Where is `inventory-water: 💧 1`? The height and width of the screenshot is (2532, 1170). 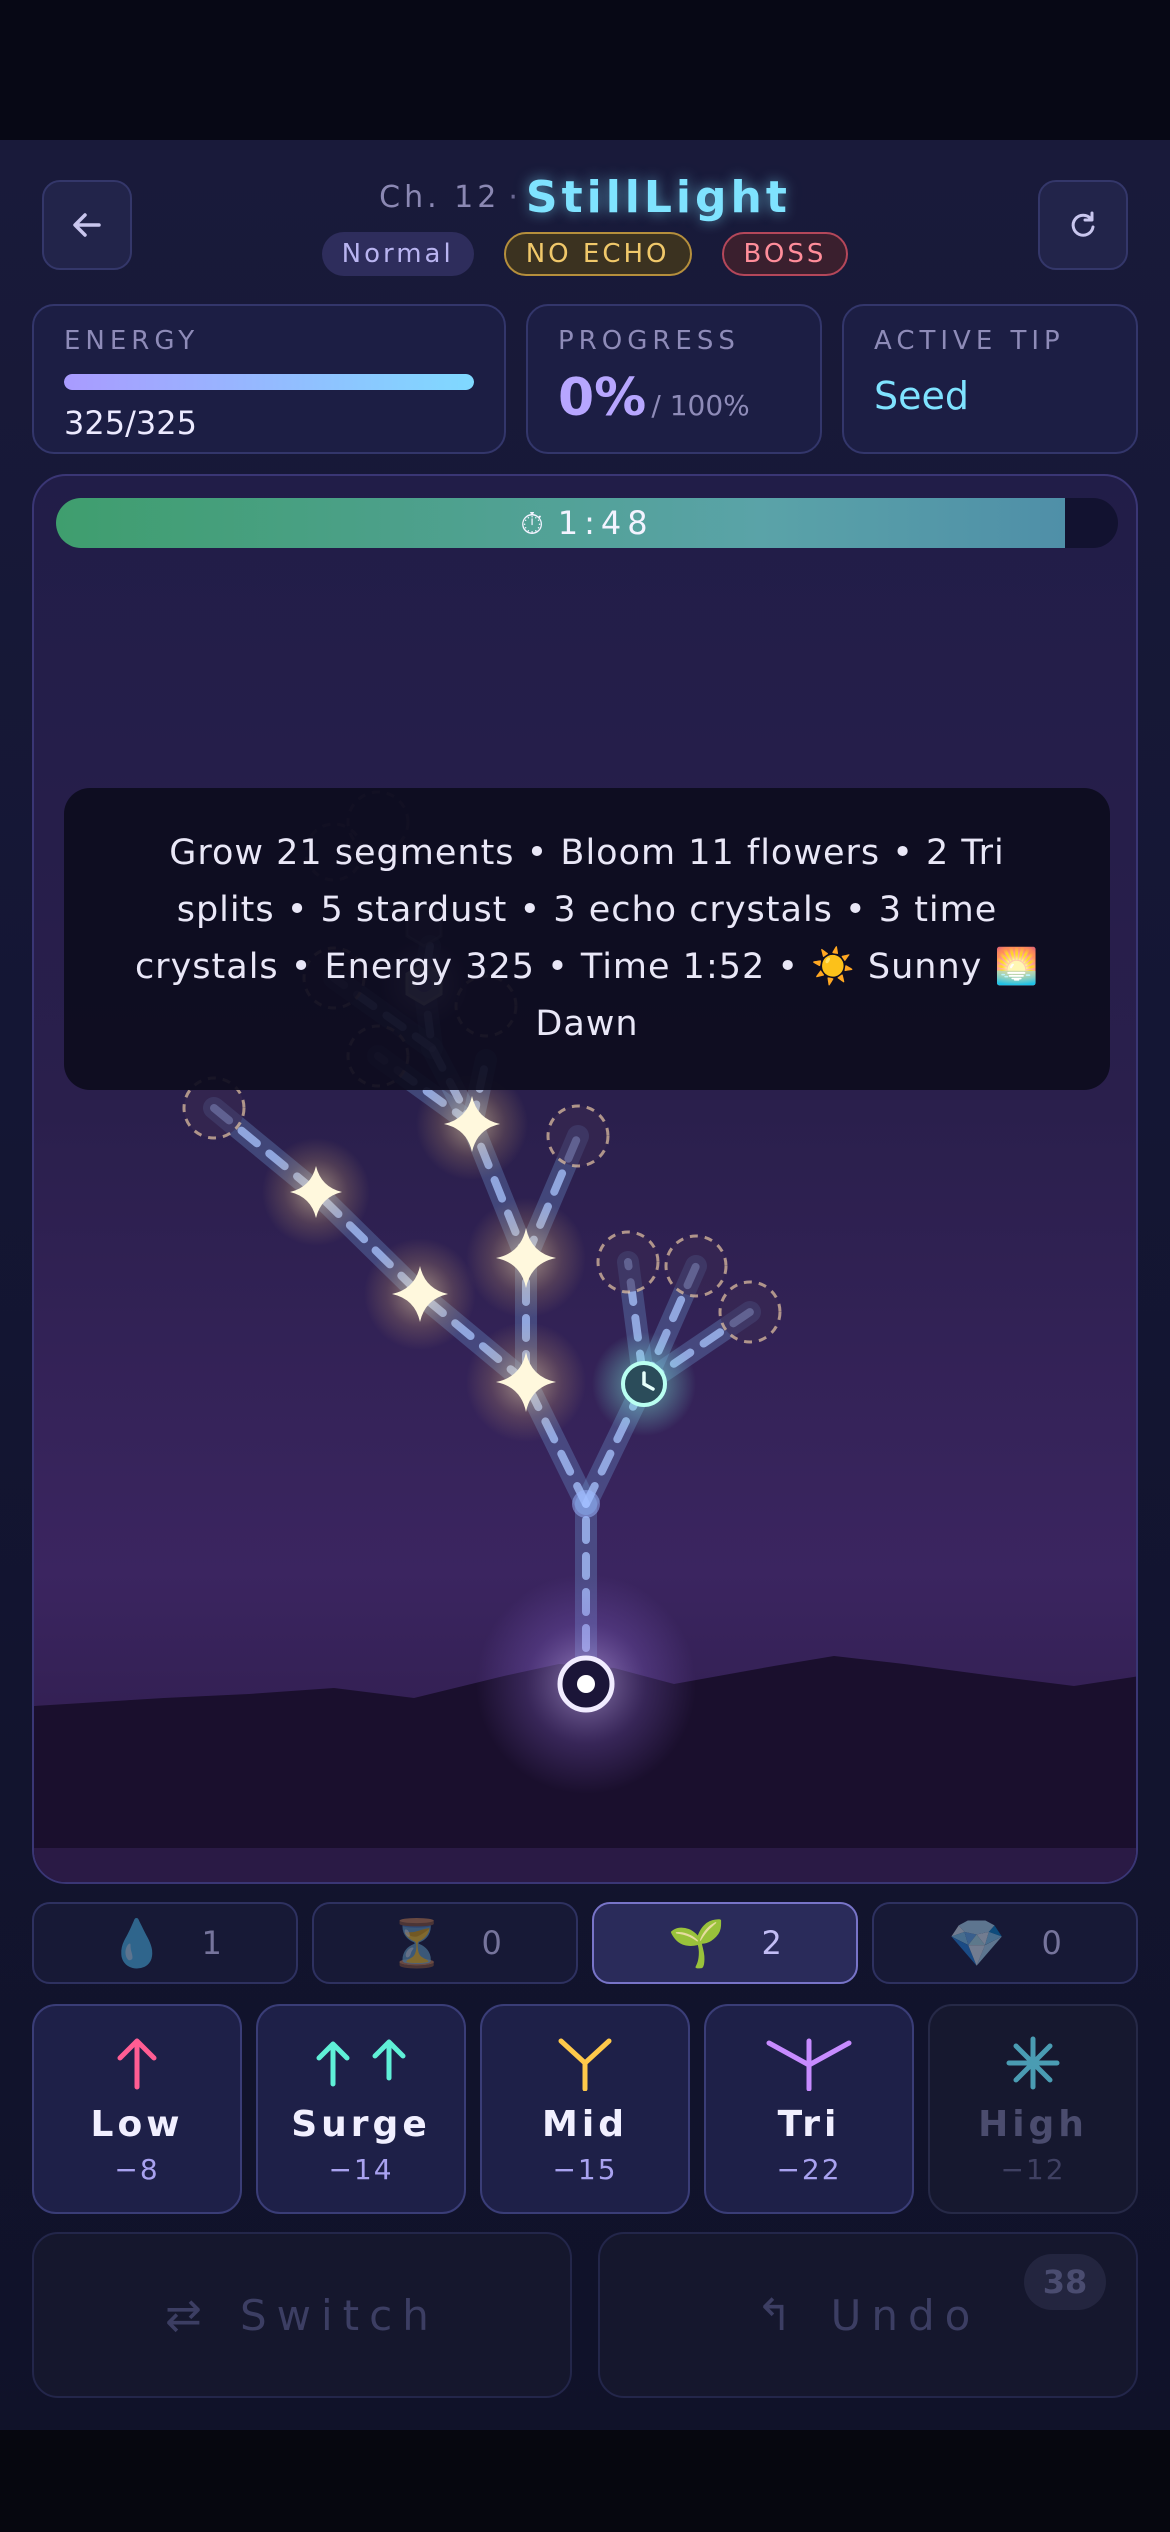
inventory-water: 💧 1 is located at coordinates (165, 1943).